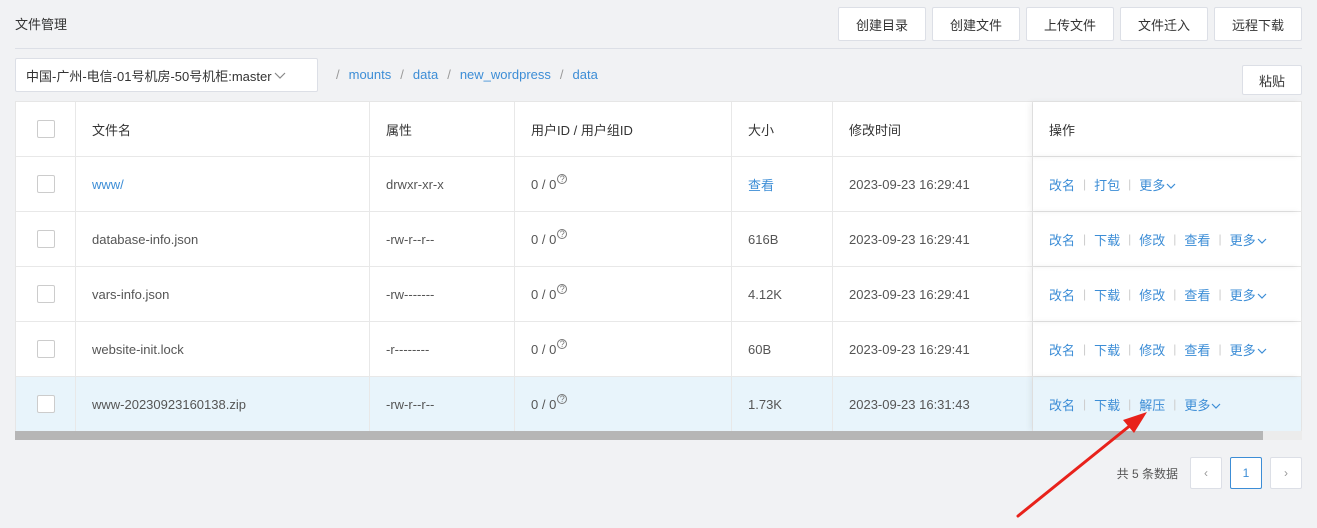 This screenshot has width=1317, height=528. Describe the element at coordinates (1246, 473) in the screenshot. I see `page-button-current: 1` at that location.